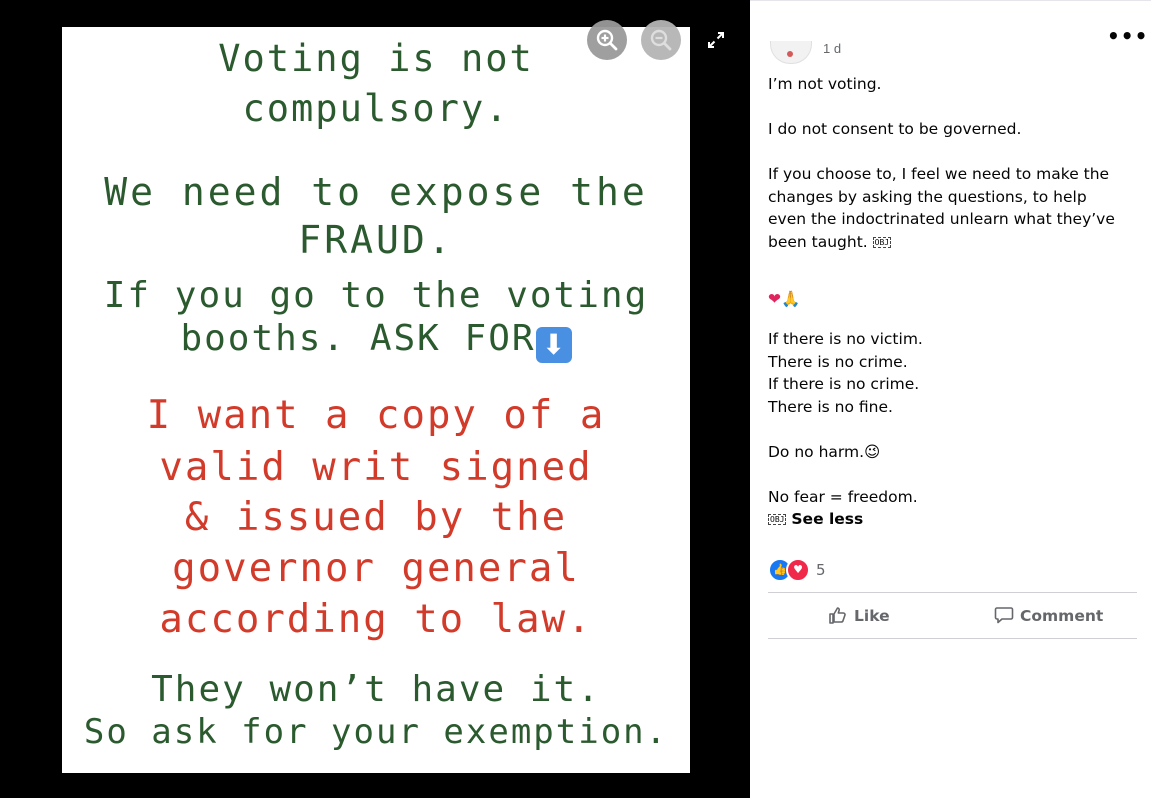  Describe the element at coordinates (830, 406) in the screenshot. I see `post-paragraph: There is no fine.` at that location.